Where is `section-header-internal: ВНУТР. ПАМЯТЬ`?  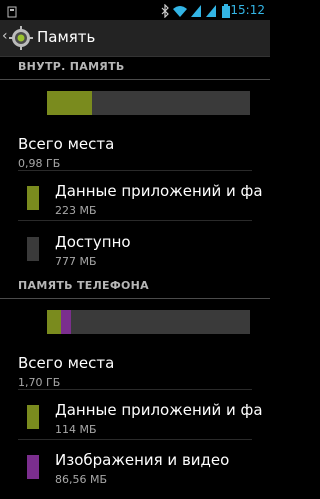 section-header-internal: ВНУТР. ПАМЯТЬ is located at coordinates (135, 68).